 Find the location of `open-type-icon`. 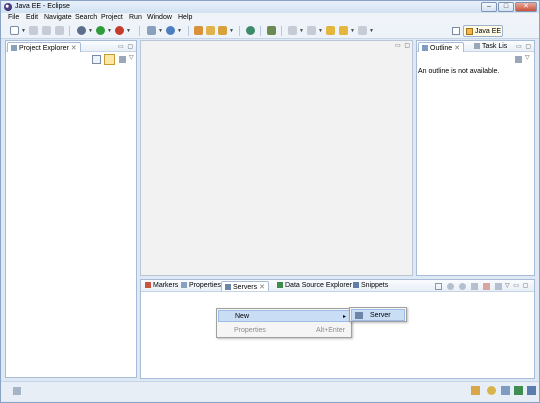

open-type-icon is located at coordinates (198, 30).